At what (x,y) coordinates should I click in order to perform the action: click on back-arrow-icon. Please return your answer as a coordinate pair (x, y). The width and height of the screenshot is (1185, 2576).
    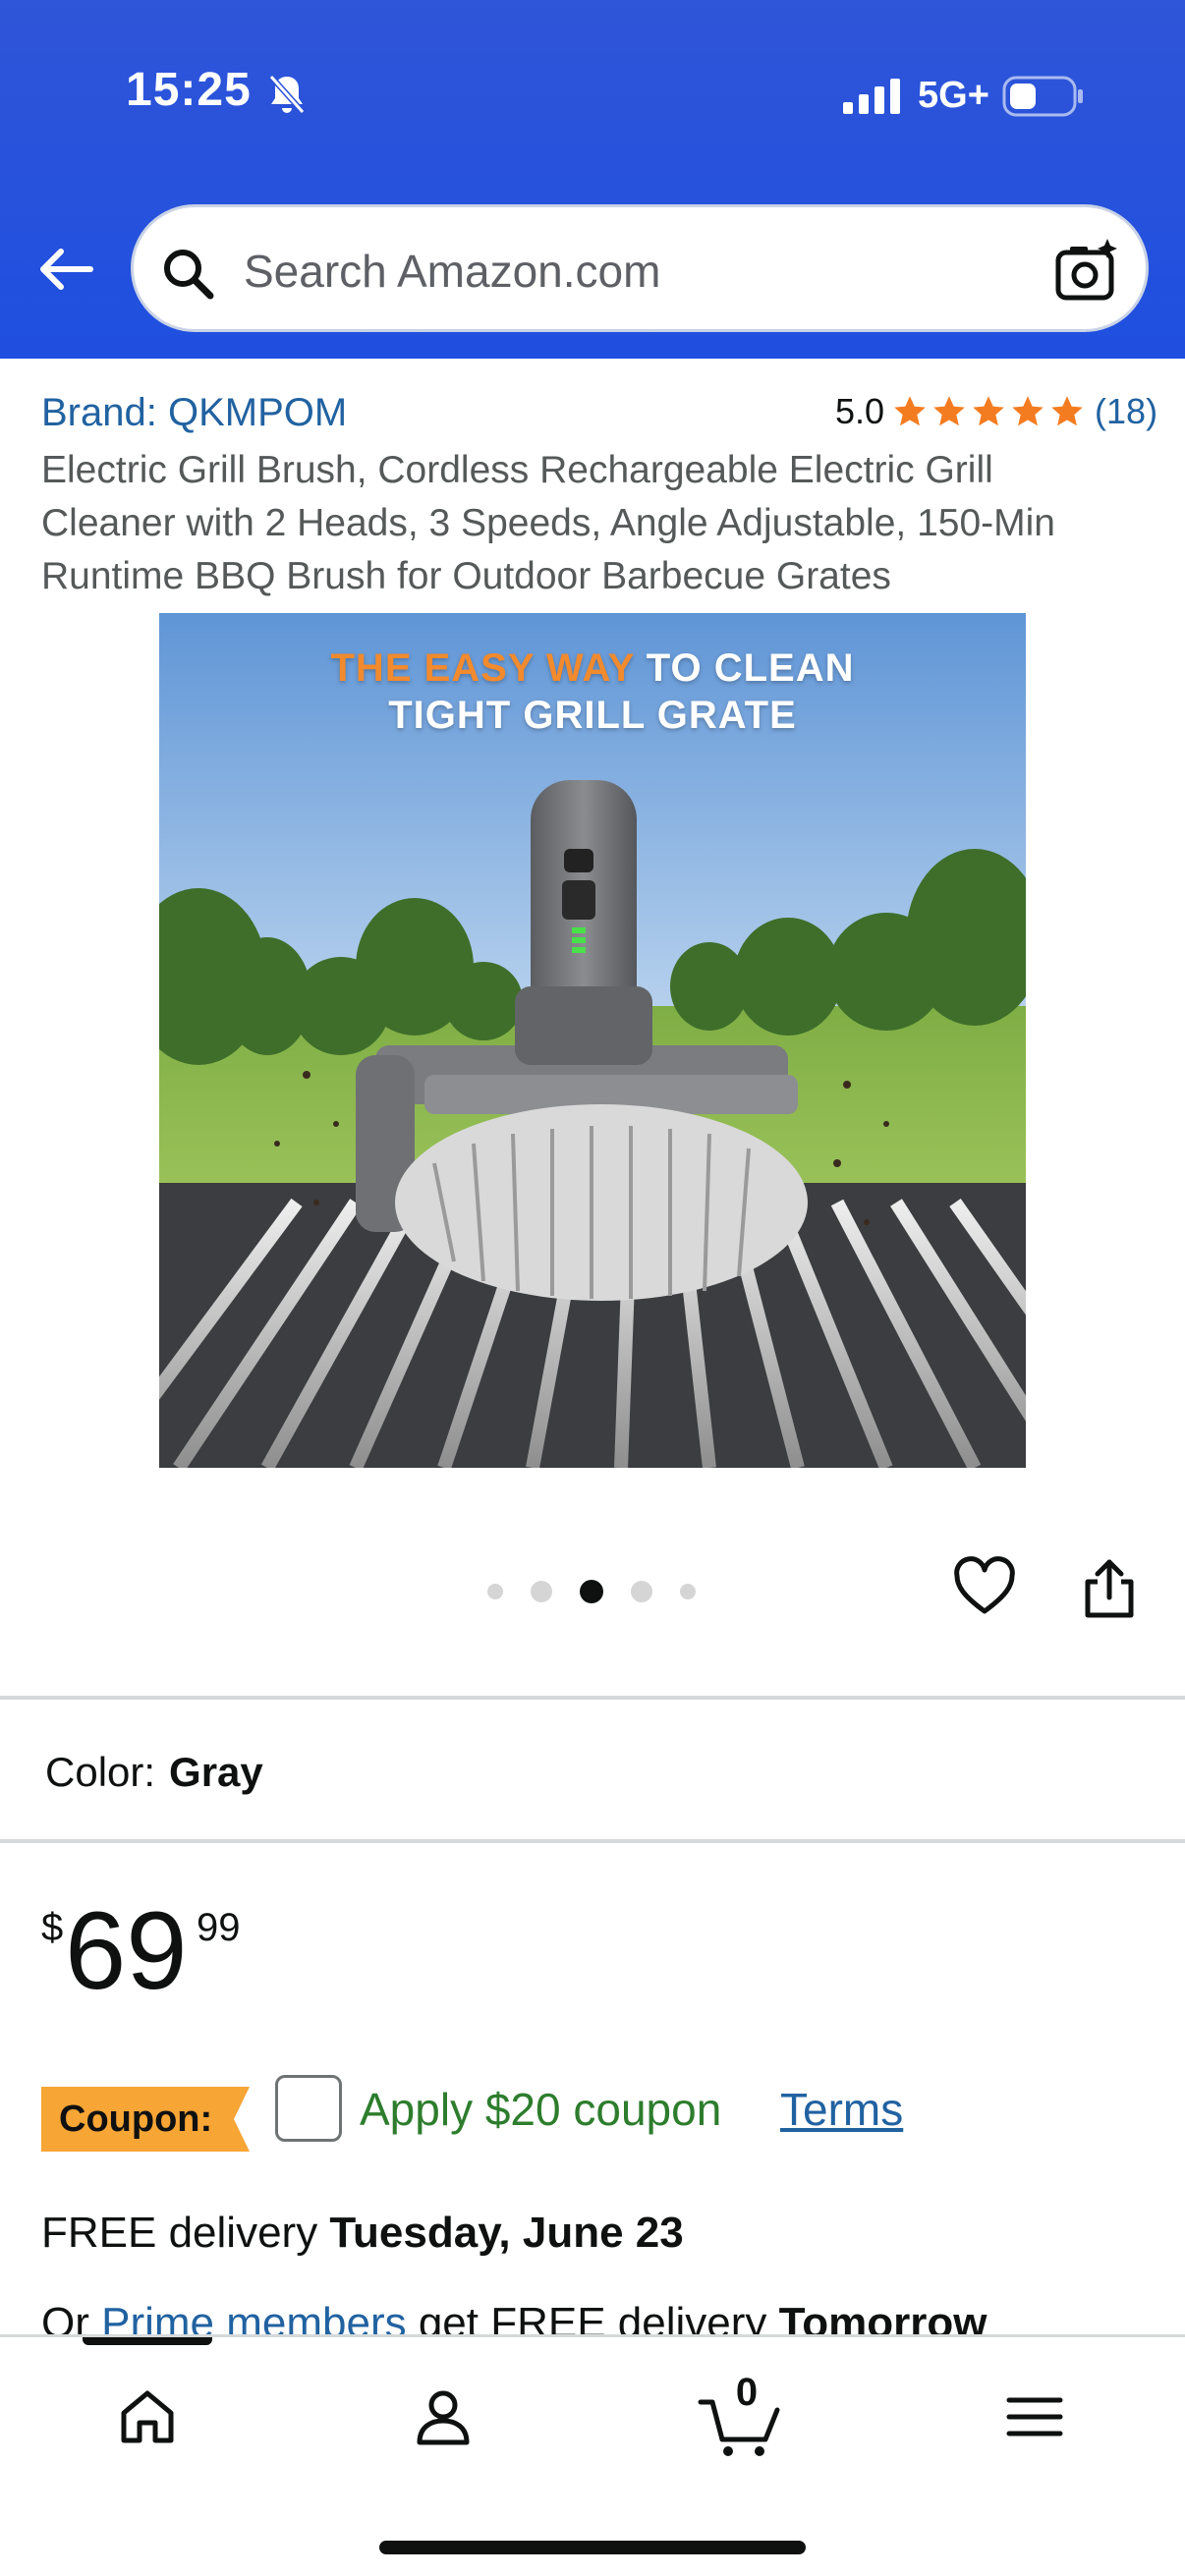
    Looking at the image, I should click on (67, 269).